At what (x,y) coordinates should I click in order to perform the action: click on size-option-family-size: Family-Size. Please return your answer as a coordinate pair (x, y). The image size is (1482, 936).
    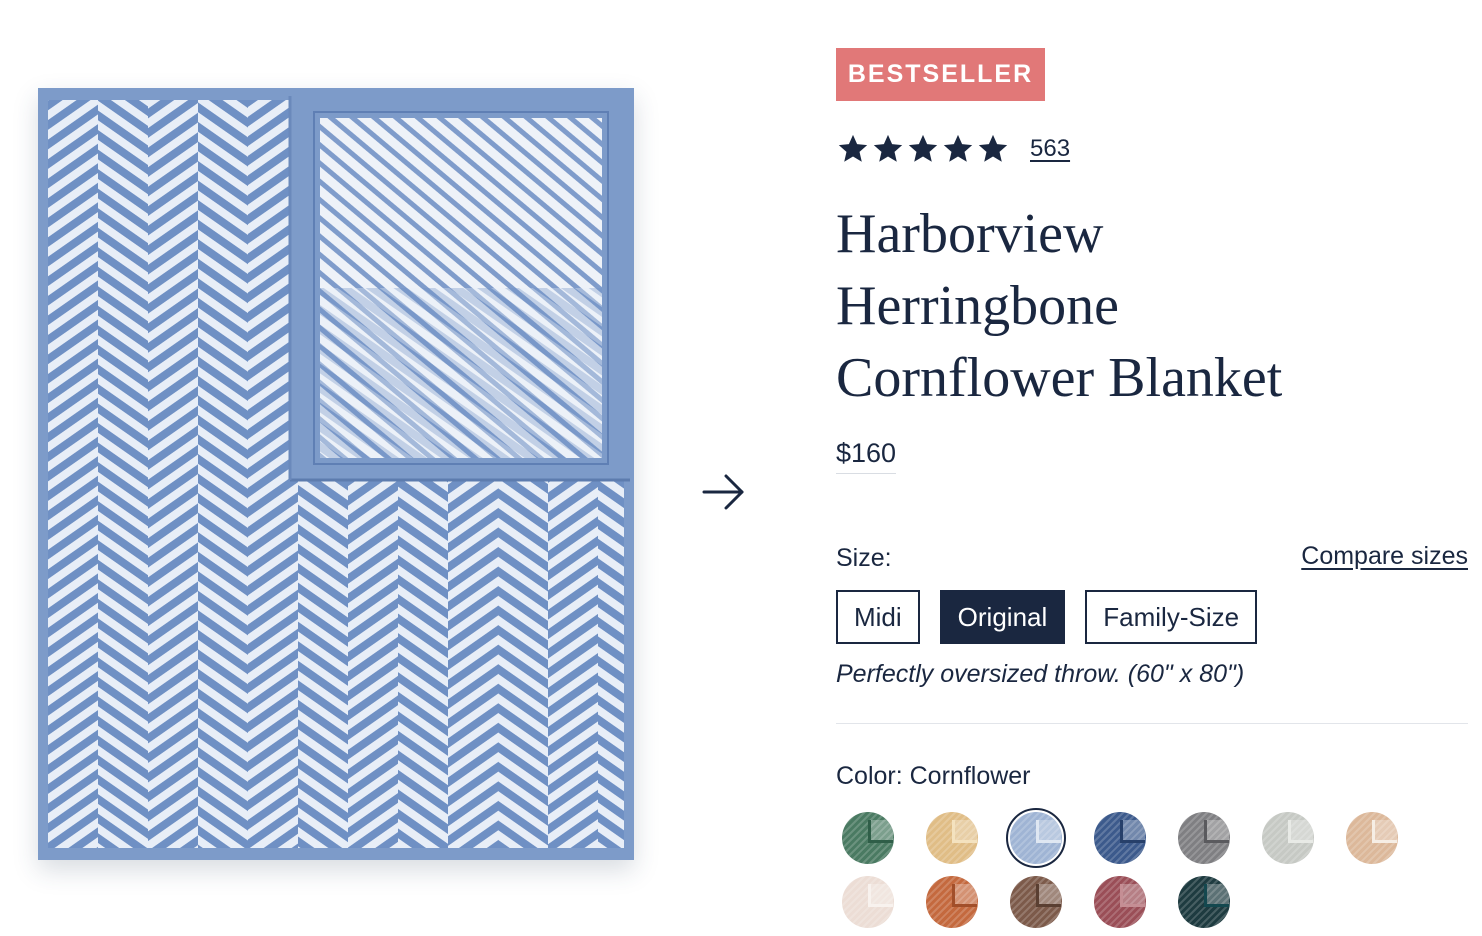
    Looking at the image, I should click on (1171, 617).